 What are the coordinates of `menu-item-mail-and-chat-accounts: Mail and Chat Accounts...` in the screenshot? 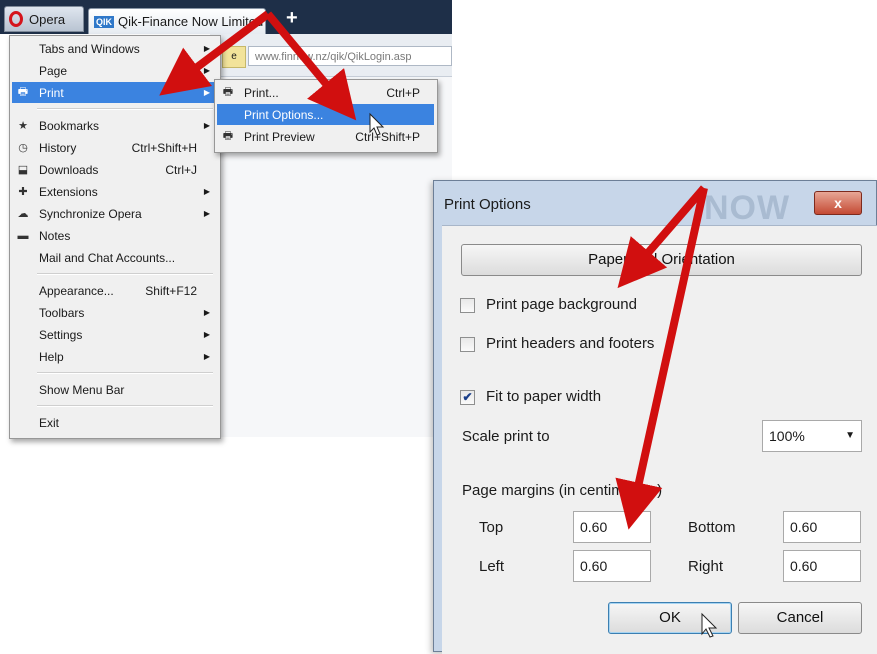 It's located at (114, 257).